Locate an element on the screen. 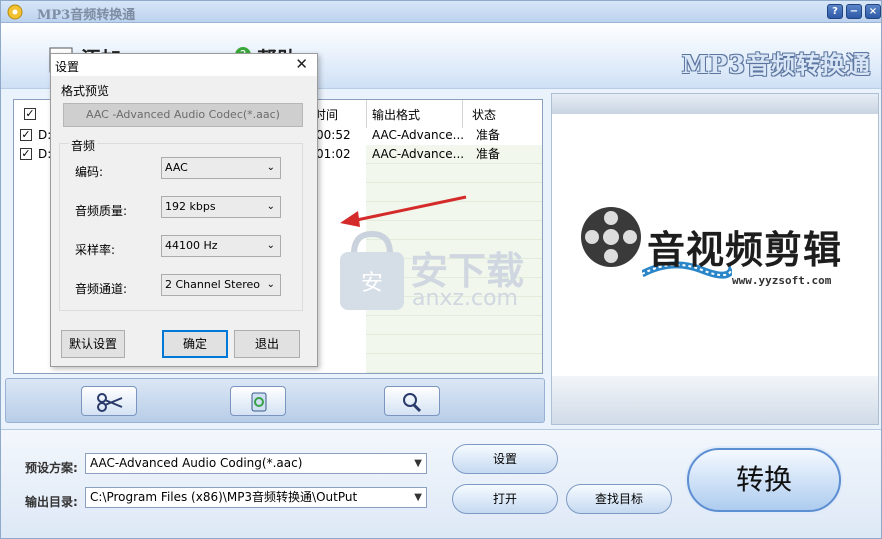  column-header-status: 状态 is located at coordinates (484, 115).